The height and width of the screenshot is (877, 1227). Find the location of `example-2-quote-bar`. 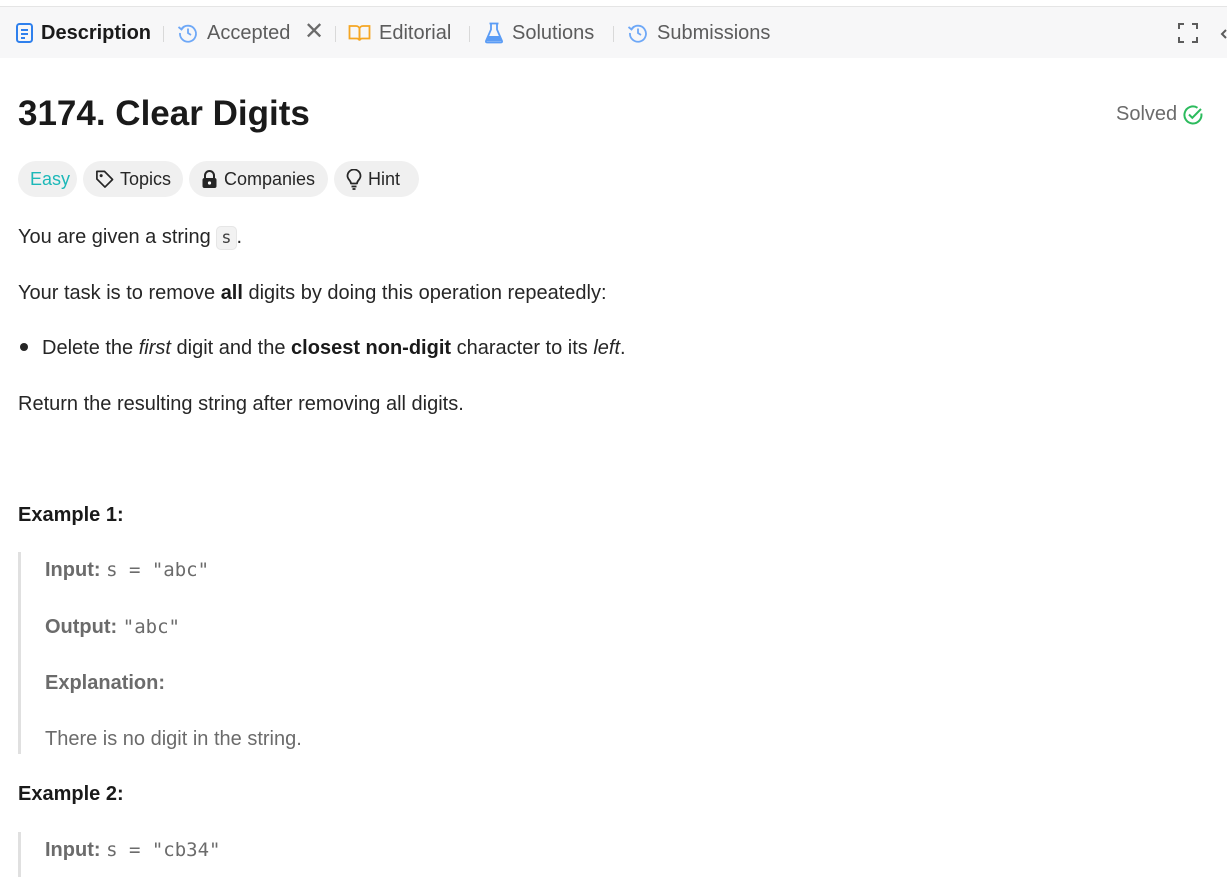

example-2-quote-bar is located at coordinates (19, 854).